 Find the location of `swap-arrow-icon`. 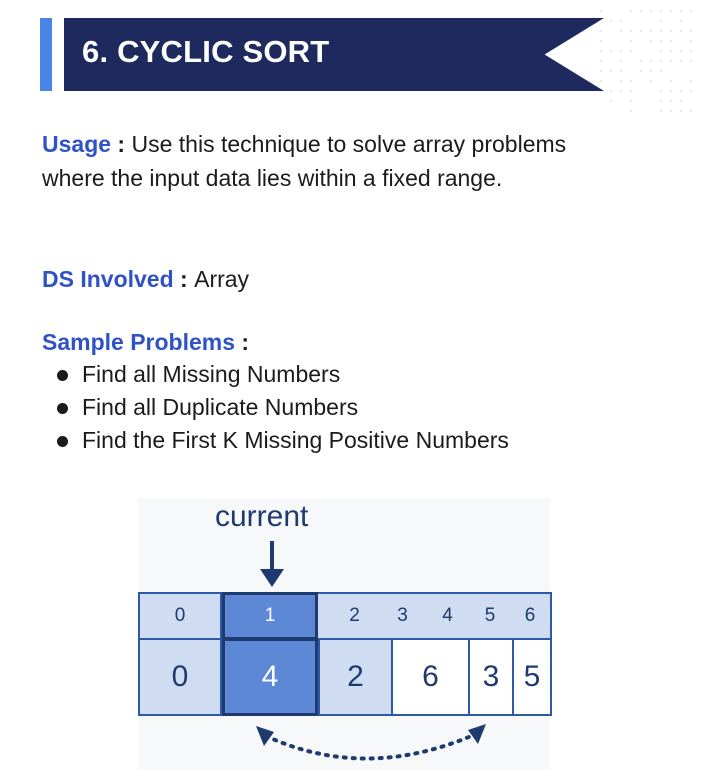

swap-arrow-icon is located at coordinates (370, 748).